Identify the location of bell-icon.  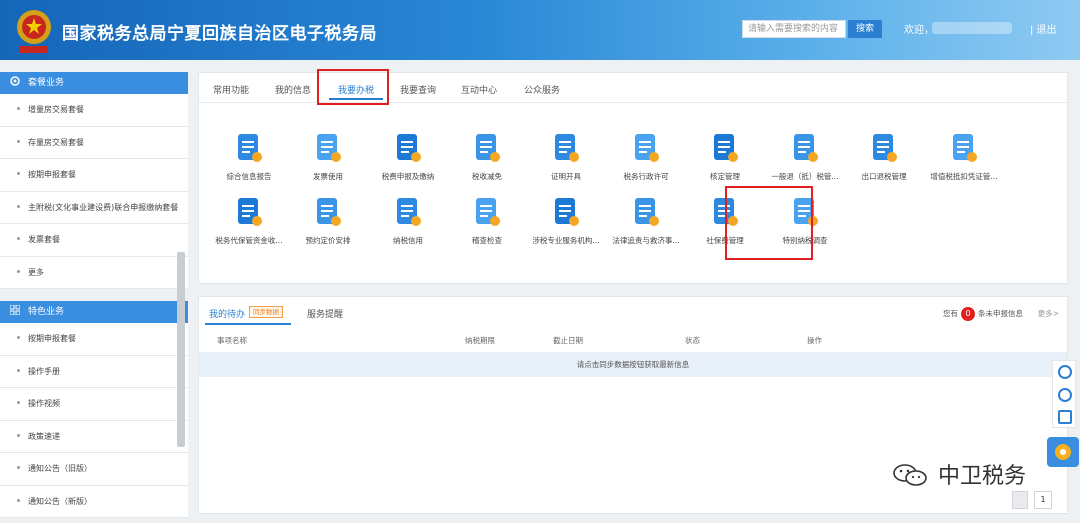
(1063, 452).